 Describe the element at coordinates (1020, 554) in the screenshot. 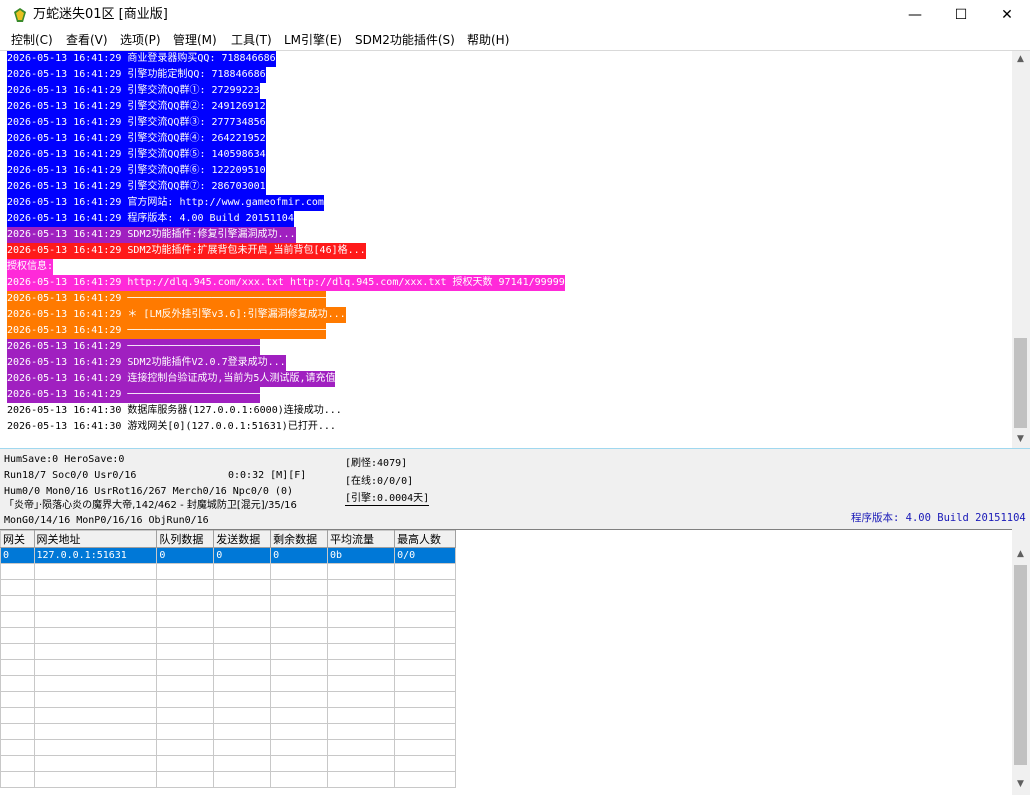

I see `grid-scroll-up-icon: ▲` at that location.